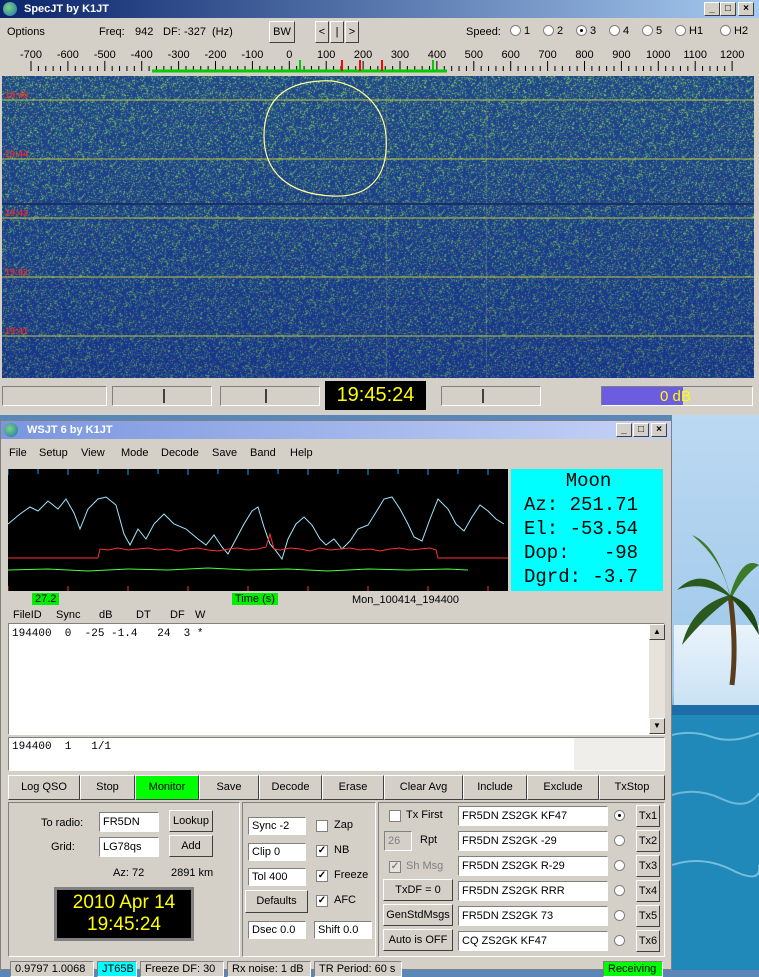 The height and width of the screenshot is (977, 759). I want to click on speed-radio-h1, so click(680, 30).